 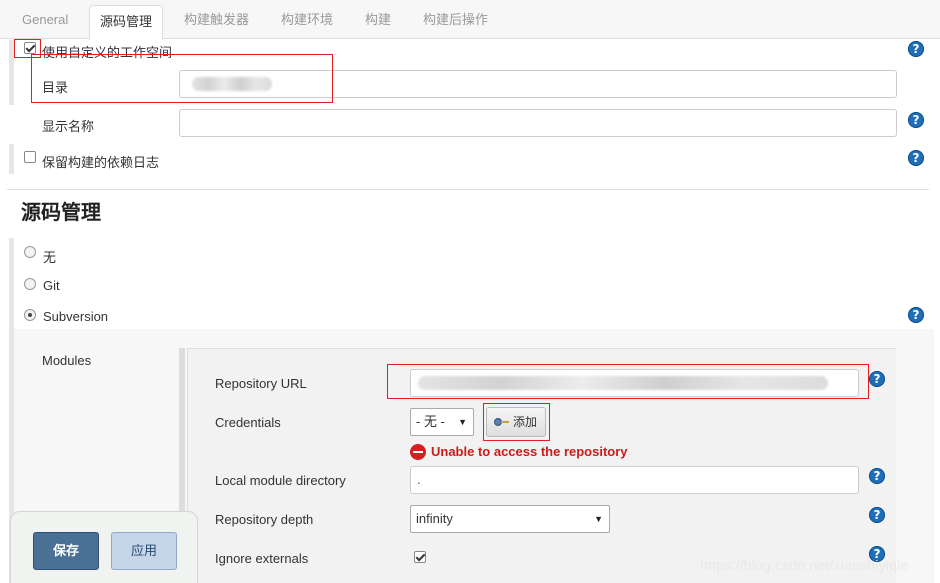 I want to click on ignore-externals-label: Ignore externals, so click(x=262, y=558).